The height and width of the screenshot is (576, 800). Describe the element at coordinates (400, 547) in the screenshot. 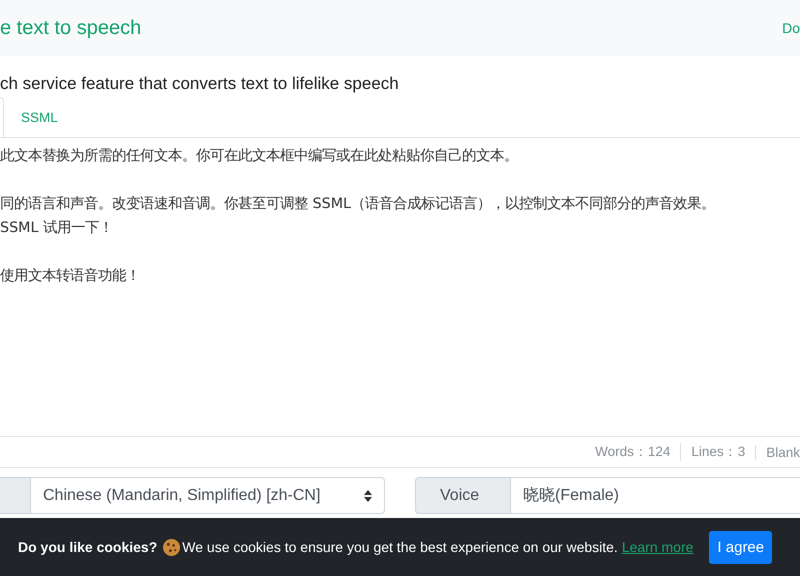

I see `cookie-message: We use cookies to ensure you get the best experience on our website.` at that location.